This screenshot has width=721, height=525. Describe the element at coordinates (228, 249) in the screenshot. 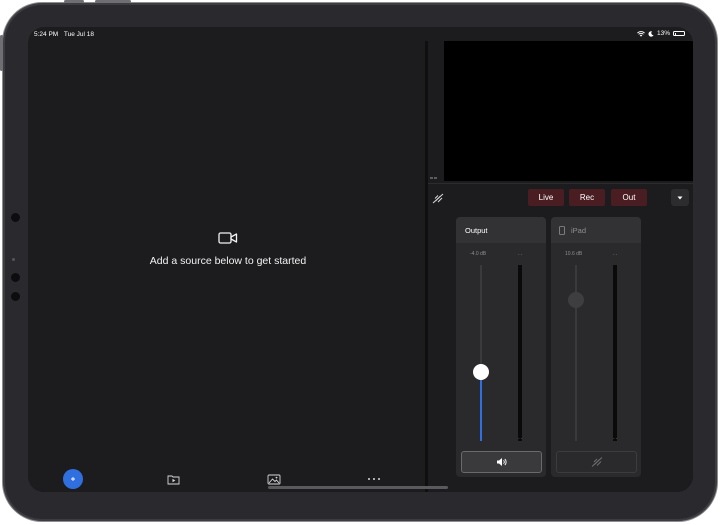

I see `empty-state: Add a source below to get started` at that location.